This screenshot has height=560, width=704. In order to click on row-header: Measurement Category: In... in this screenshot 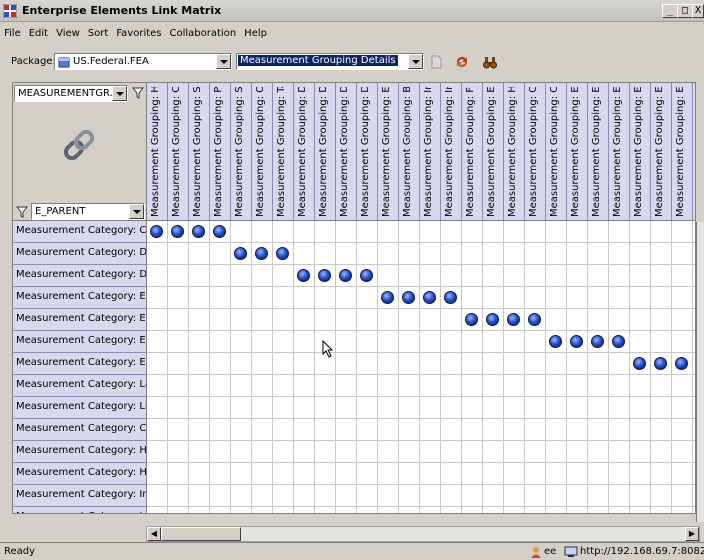, I will do `click(80, 510)`.